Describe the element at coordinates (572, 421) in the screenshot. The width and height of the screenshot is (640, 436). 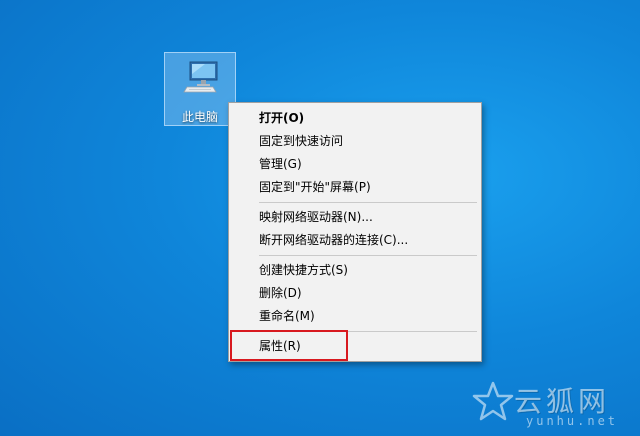
I see `watermark-url: yunhu.net` at that location.